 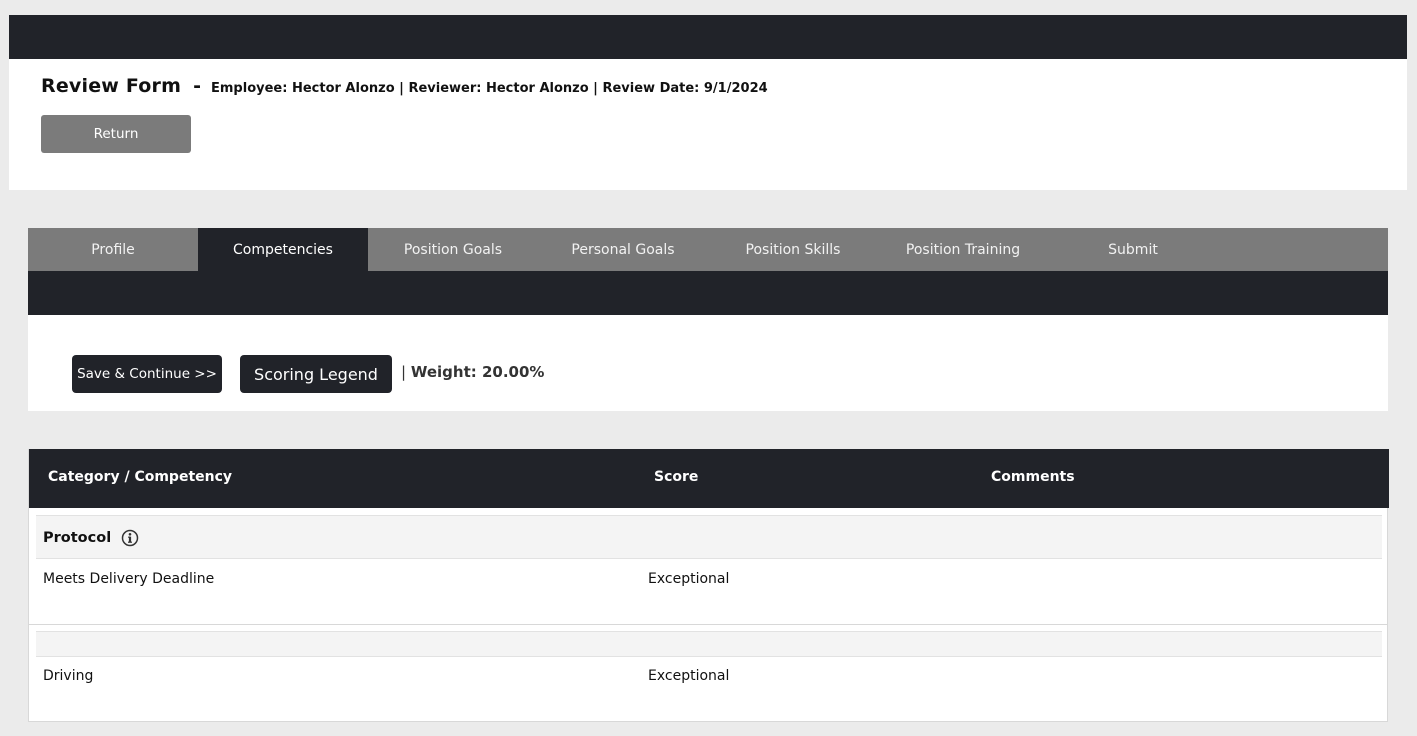 What do you see at coordinates (77, 538) in the screenshot?
I see `category-name: Protocol` at bounding box center [77, 538].